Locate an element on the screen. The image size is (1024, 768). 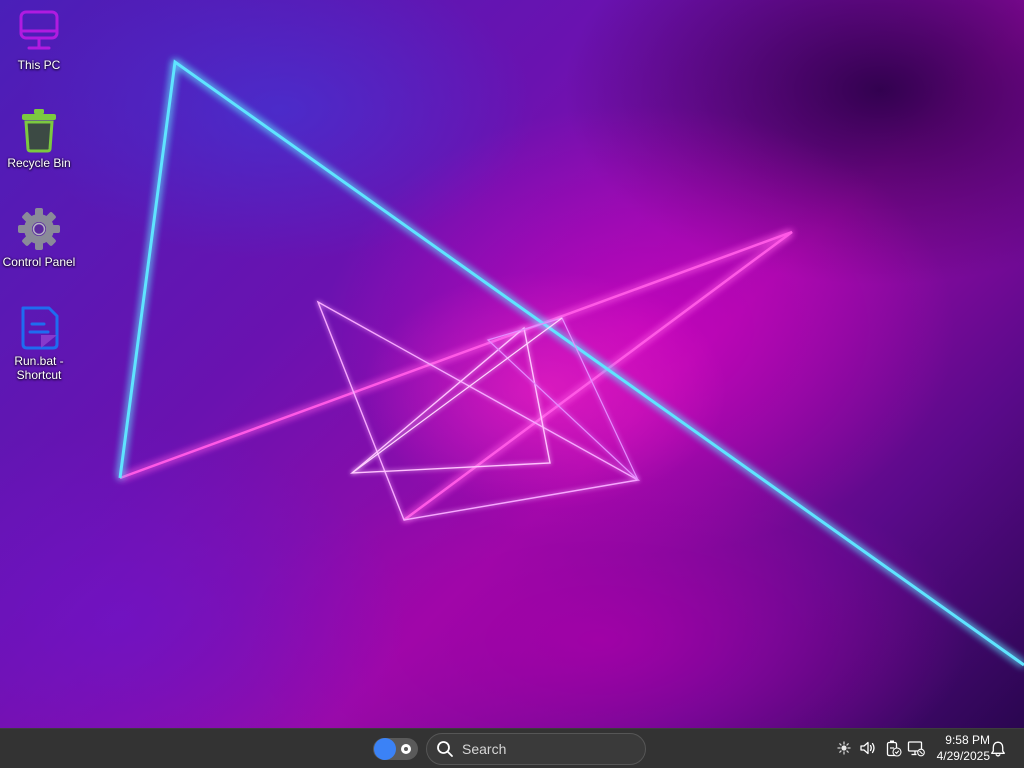
taskbar: Search 9:58 PM 4/29/2025 is located at coordinates (512, 748).